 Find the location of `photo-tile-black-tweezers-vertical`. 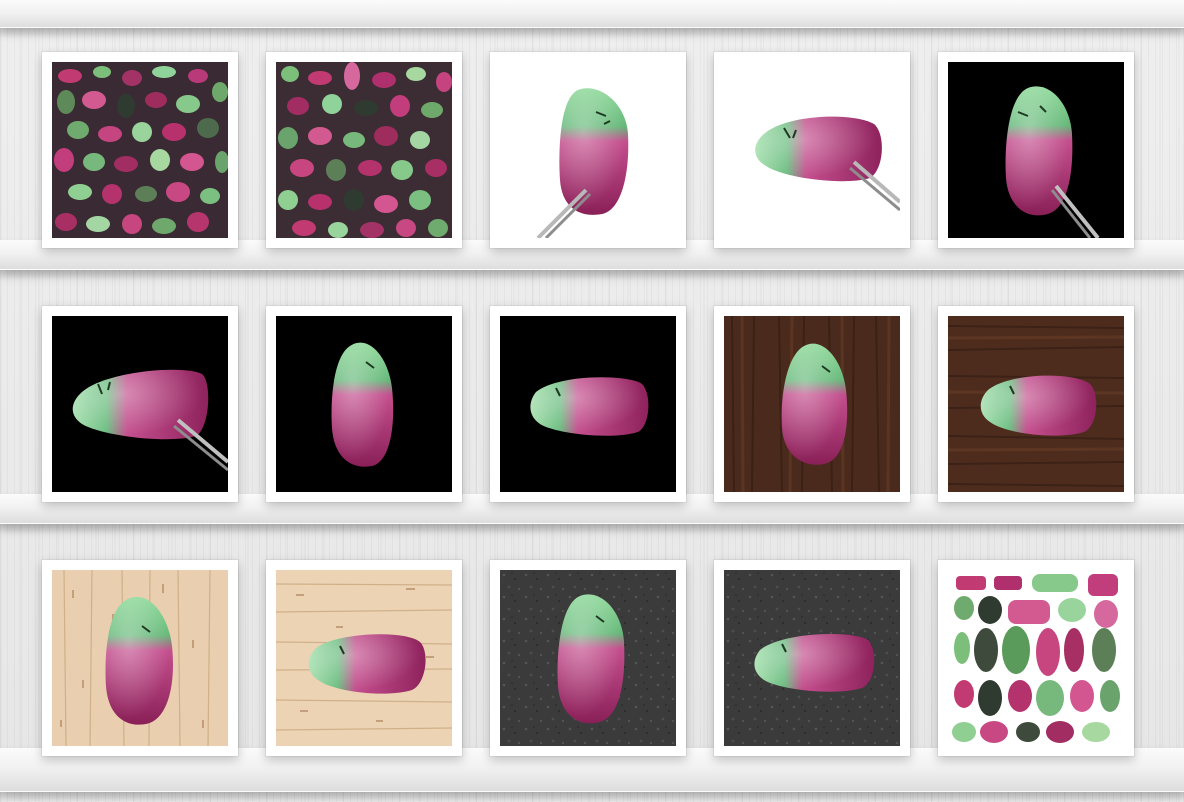

photo-tile-black-tweezers-vertical is located at coordinates (1036, 150).